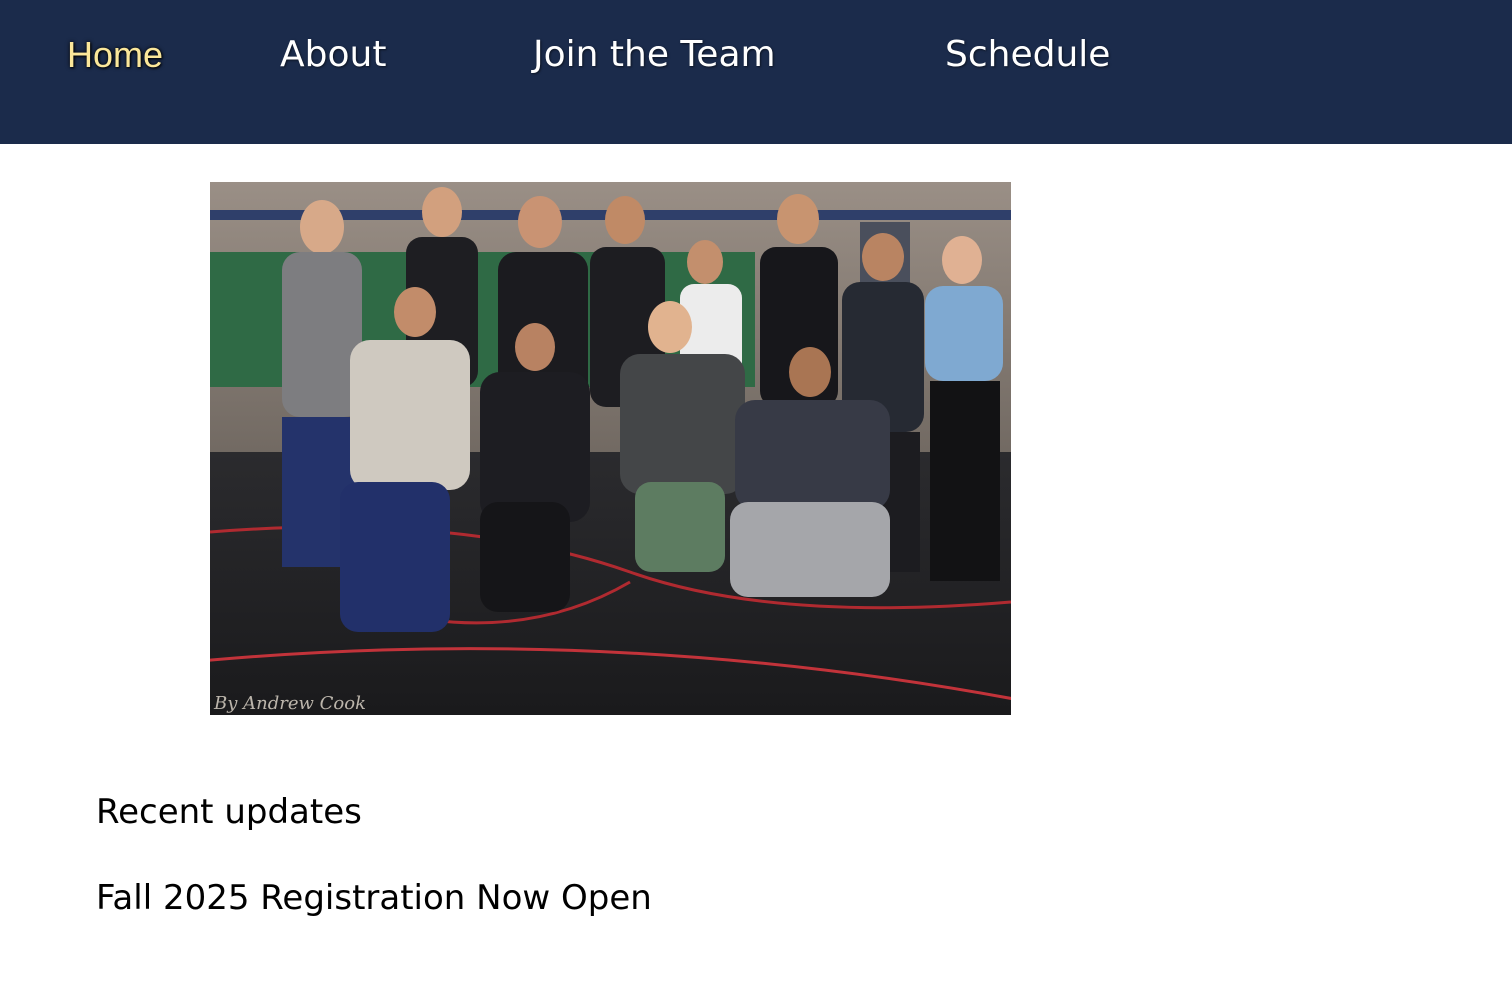 Image resolution: width=1512 pixels, height=982 pixels. I want to click on nav-link-join-the-team: Join the Team, so click(654, 55).